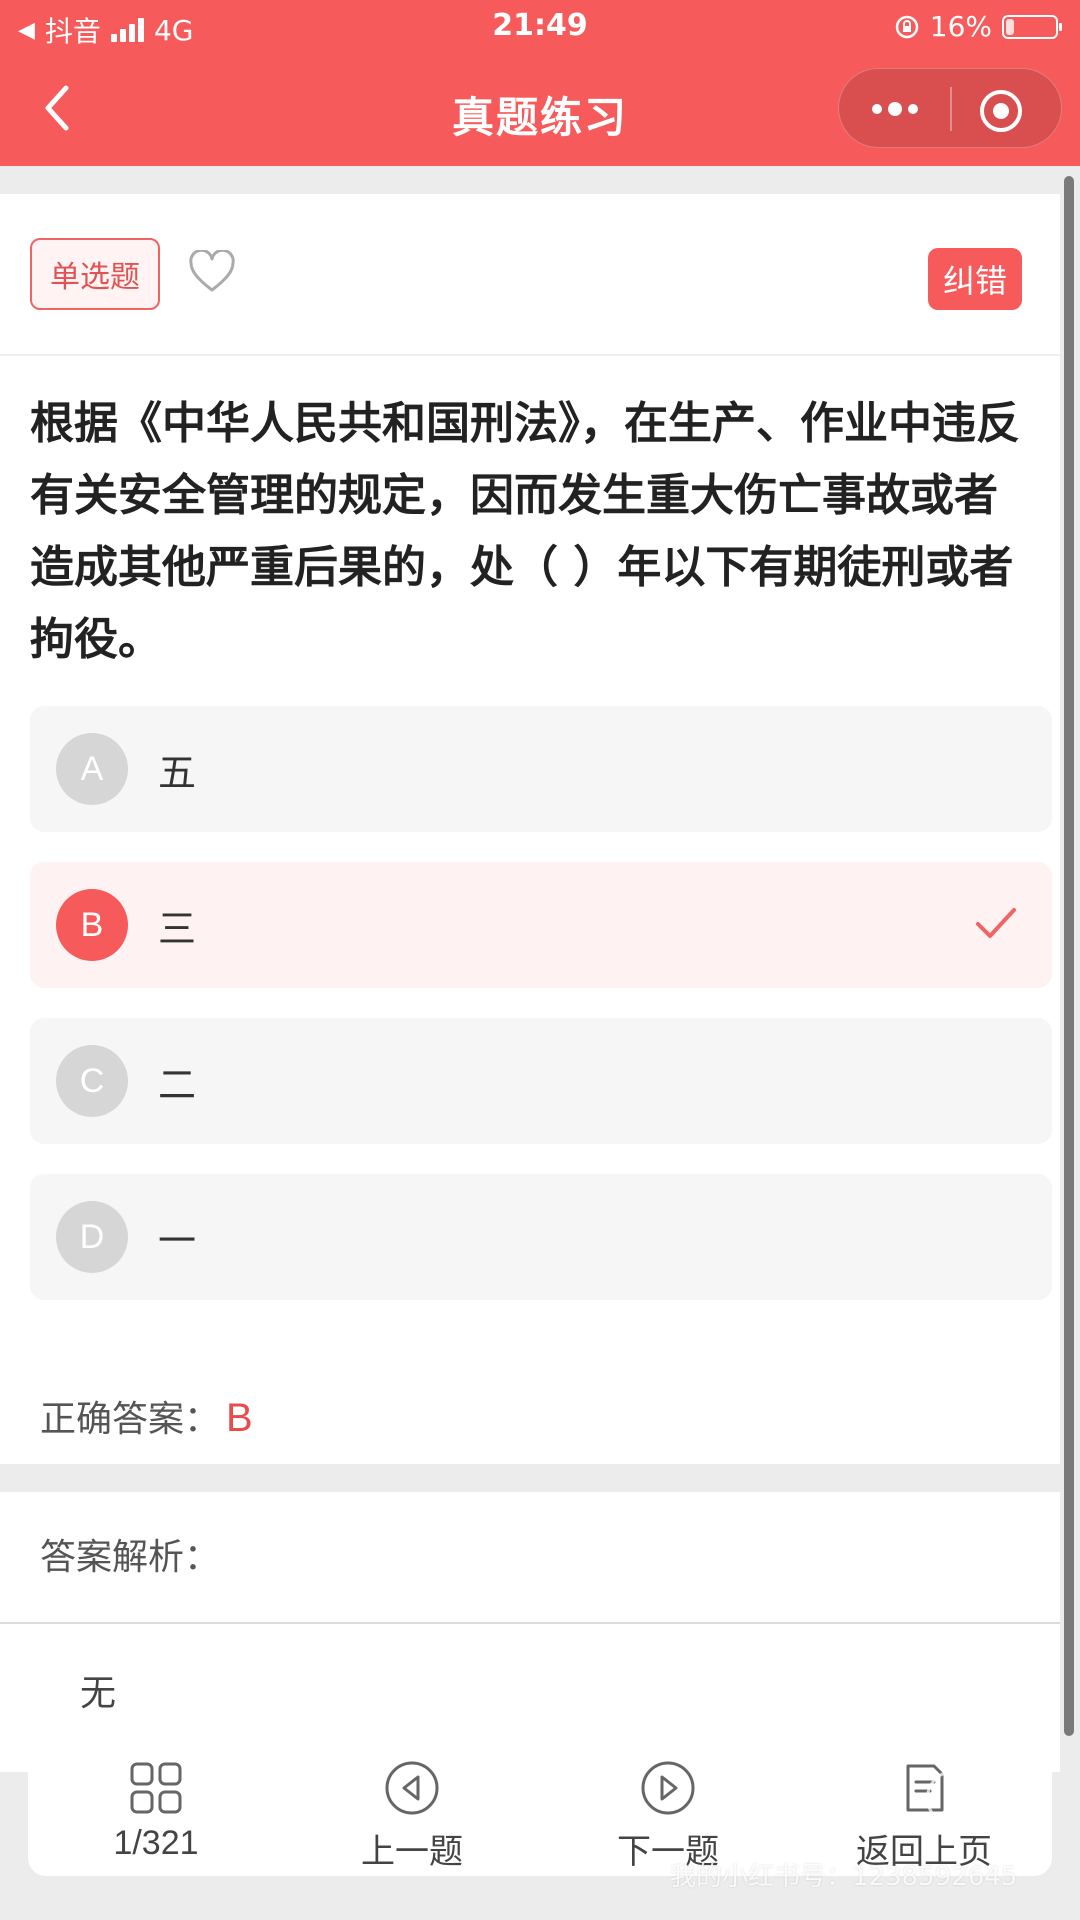 The width and height of the screenshot is (1080, 1920). Describe the element at coordinates (92, 769) in the screenshot. I see `option-letter: A` at that location.